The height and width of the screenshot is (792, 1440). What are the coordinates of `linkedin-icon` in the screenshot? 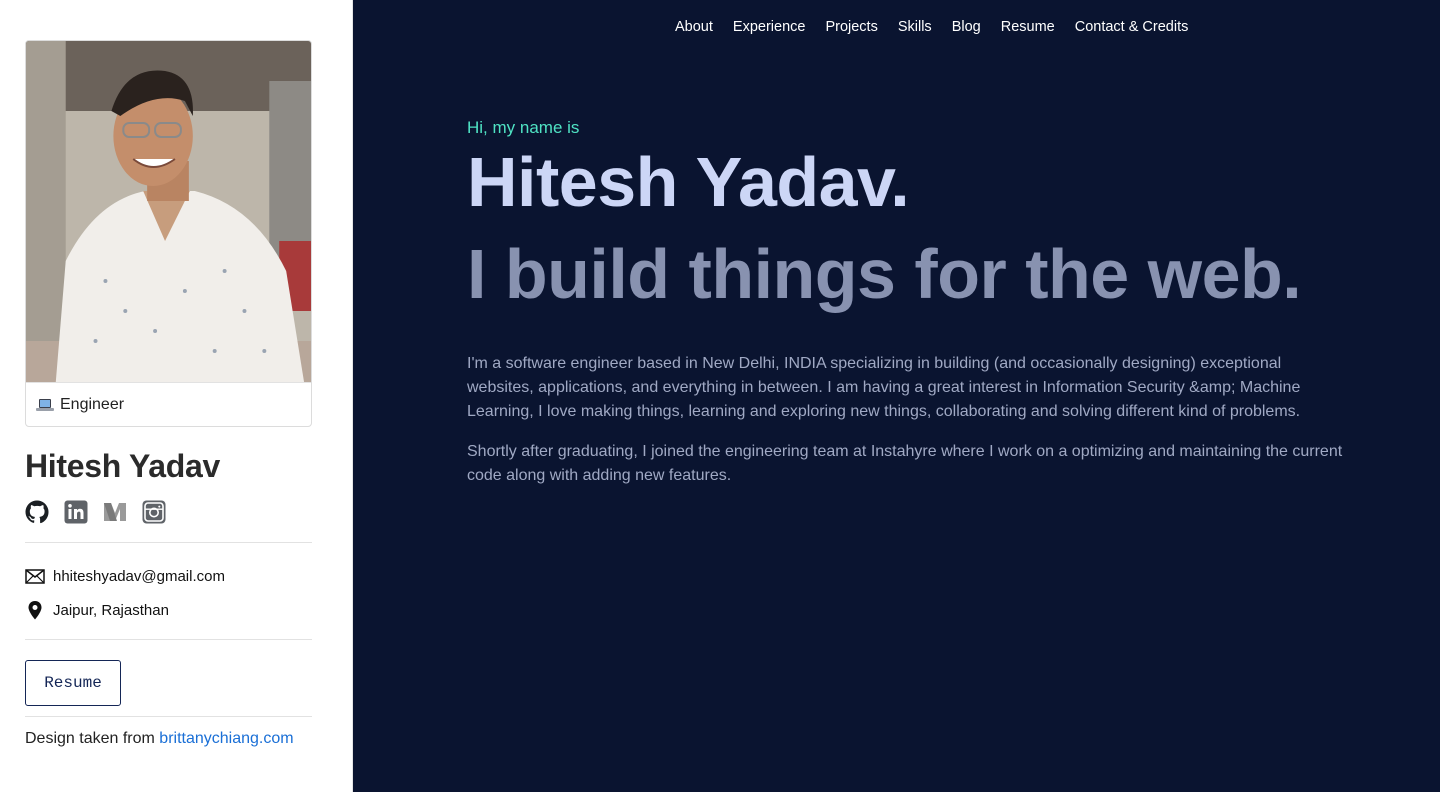 It's located at (76, 512).